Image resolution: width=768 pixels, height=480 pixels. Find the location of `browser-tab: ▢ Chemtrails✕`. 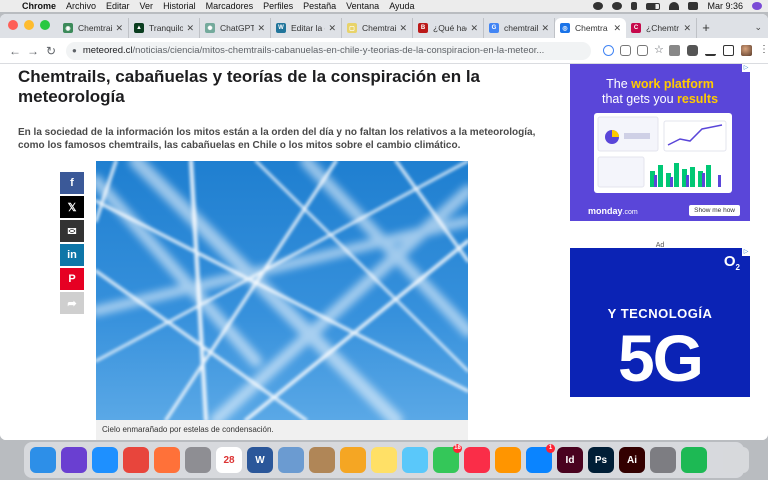

browser-tab: ▢ Chemtrails✕ is located at coordinates (377, 28).